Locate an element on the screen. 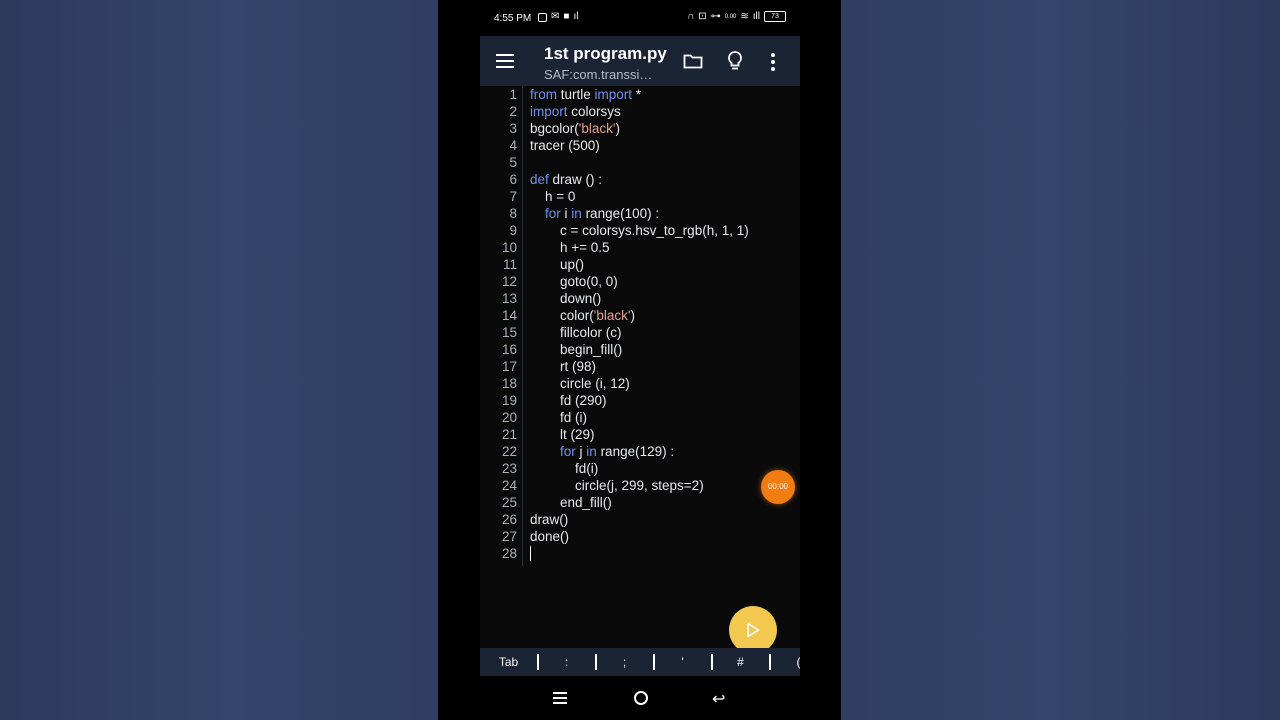  code-line: 25 end_fill() is located at coordinates (640, 502).